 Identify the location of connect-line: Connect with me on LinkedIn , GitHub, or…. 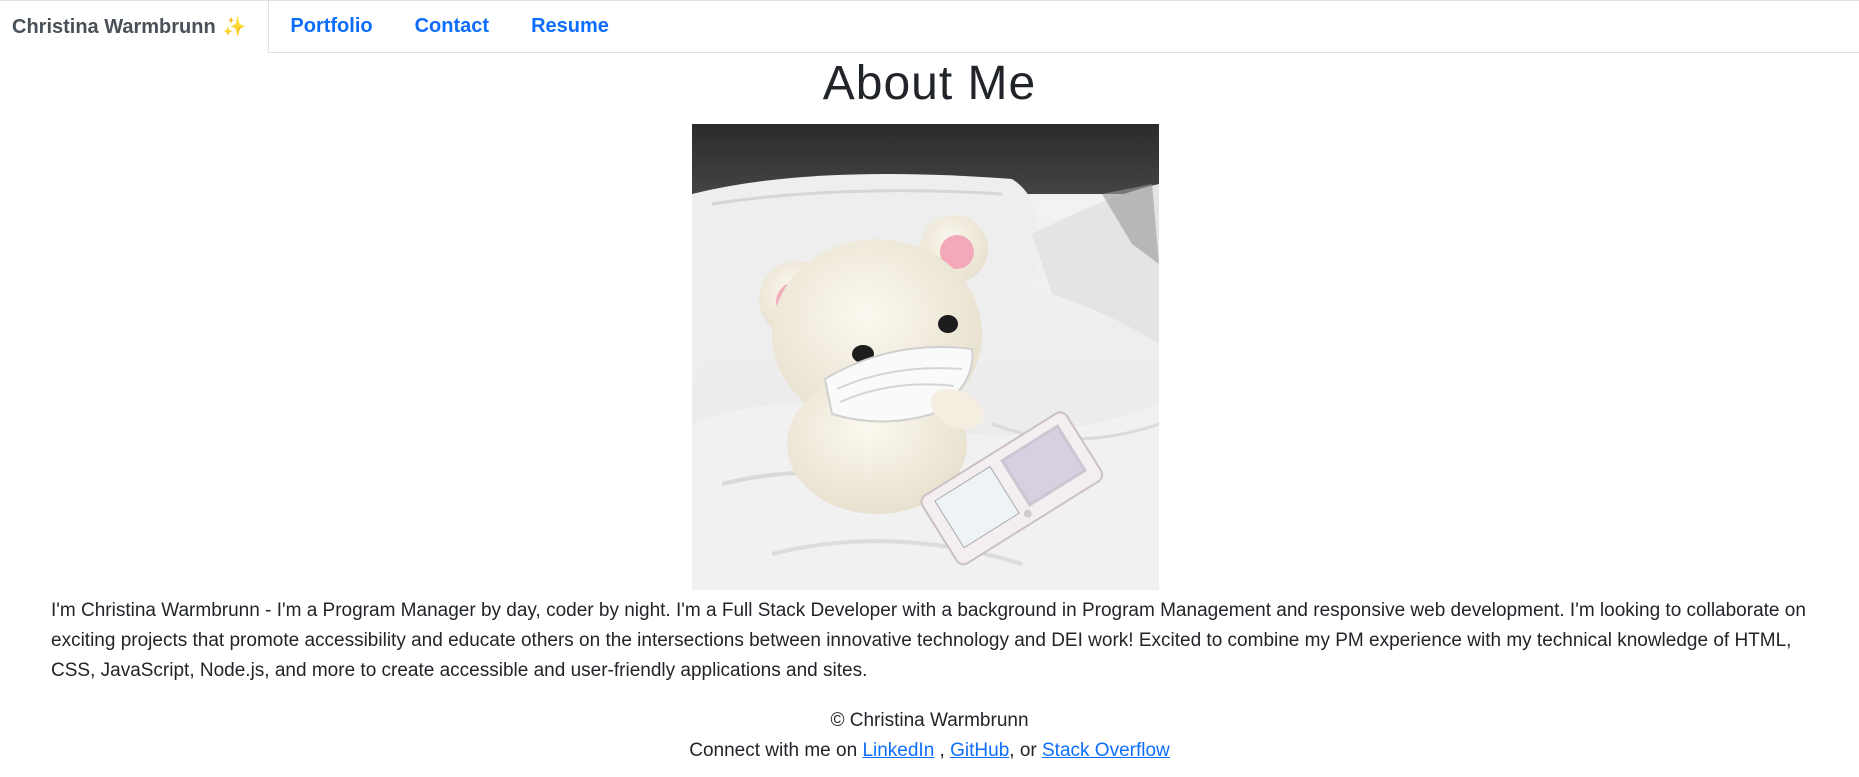
(929, 751).